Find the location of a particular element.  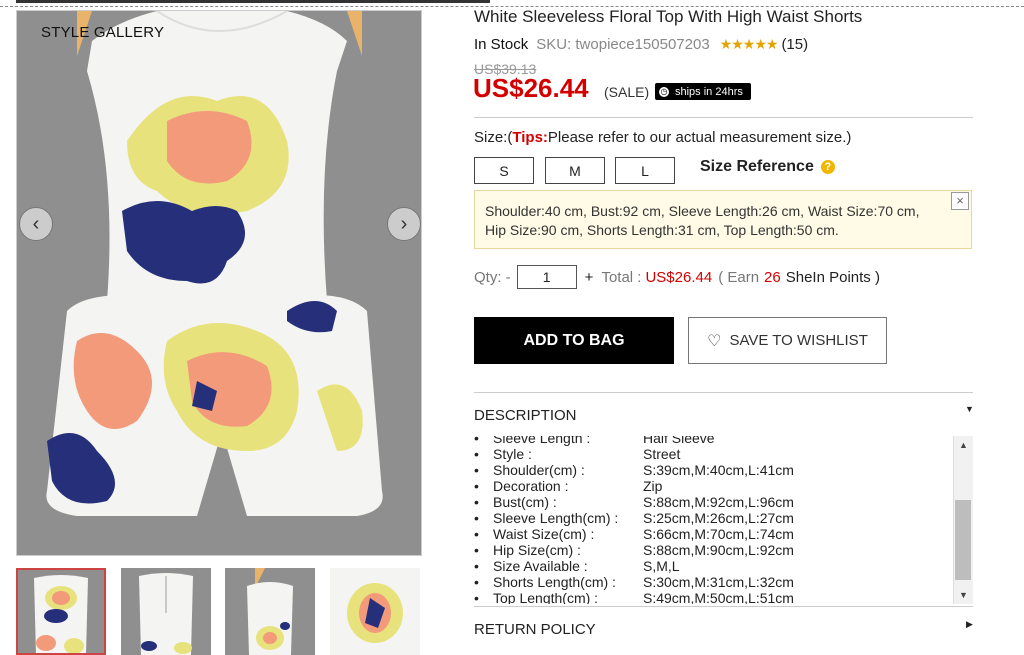

description-item: • Shoulder(cm) : S:39cm,M:40cm,L:41cm is located at coordinates (634, 470).